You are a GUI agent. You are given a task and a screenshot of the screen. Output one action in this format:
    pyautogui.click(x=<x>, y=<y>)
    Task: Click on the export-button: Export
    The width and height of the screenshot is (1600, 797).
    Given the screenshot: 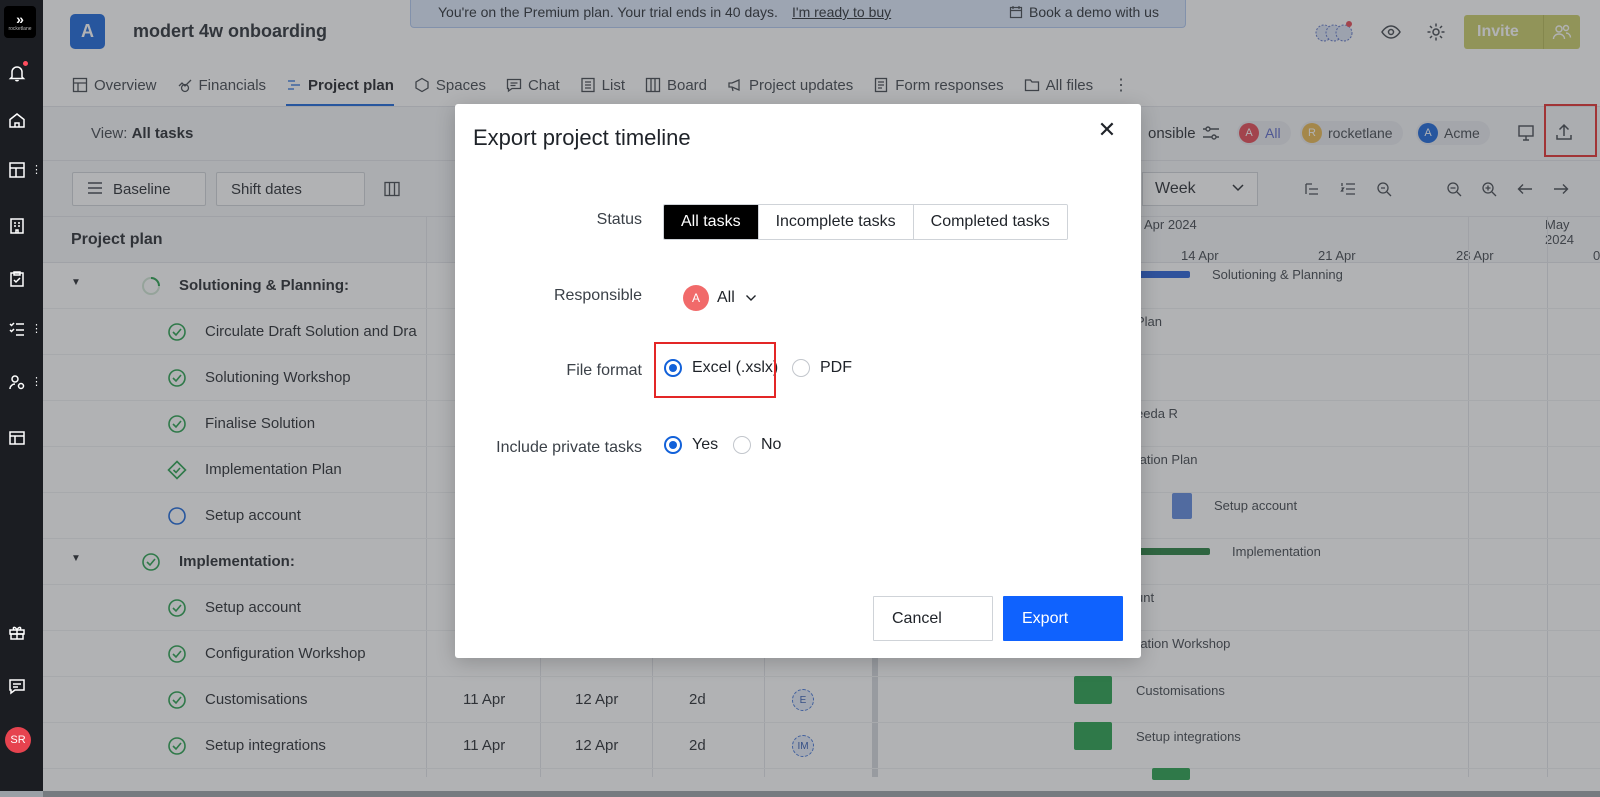 What is the action you would take?
    pyautogui.click(x=1063, y=618)
    